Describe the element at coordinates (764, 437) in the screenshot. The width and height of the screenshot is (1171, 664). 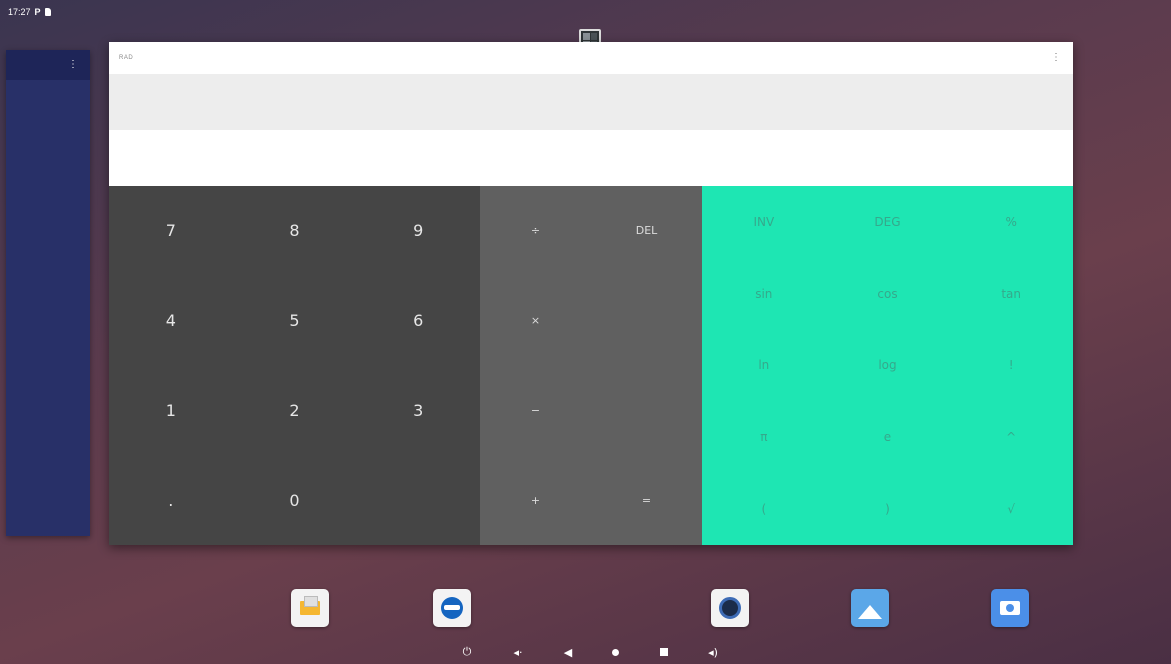
I see `key-pi: π` at that location.